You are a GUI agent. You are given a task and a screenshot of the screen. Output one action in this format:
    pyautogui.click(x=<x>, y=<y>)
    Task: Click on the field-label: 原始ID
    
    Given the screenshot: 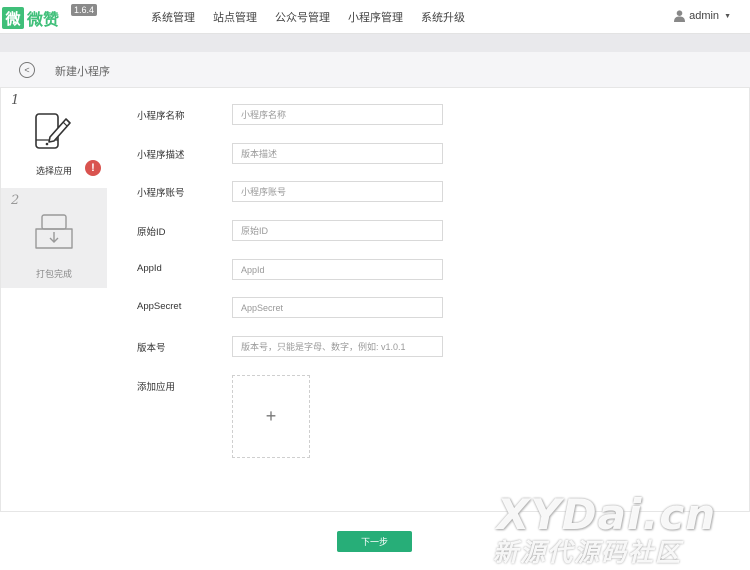 What is the action you would take?
    pyautogui.click(x=151, y=232)
    